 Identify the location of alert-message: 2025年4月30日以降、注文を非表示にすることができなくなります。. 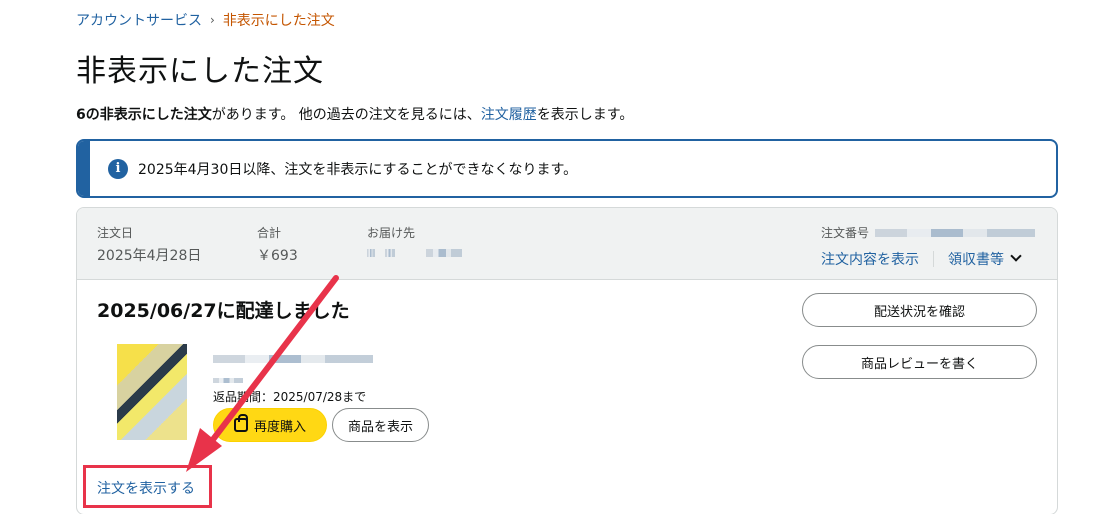
(358, 169).